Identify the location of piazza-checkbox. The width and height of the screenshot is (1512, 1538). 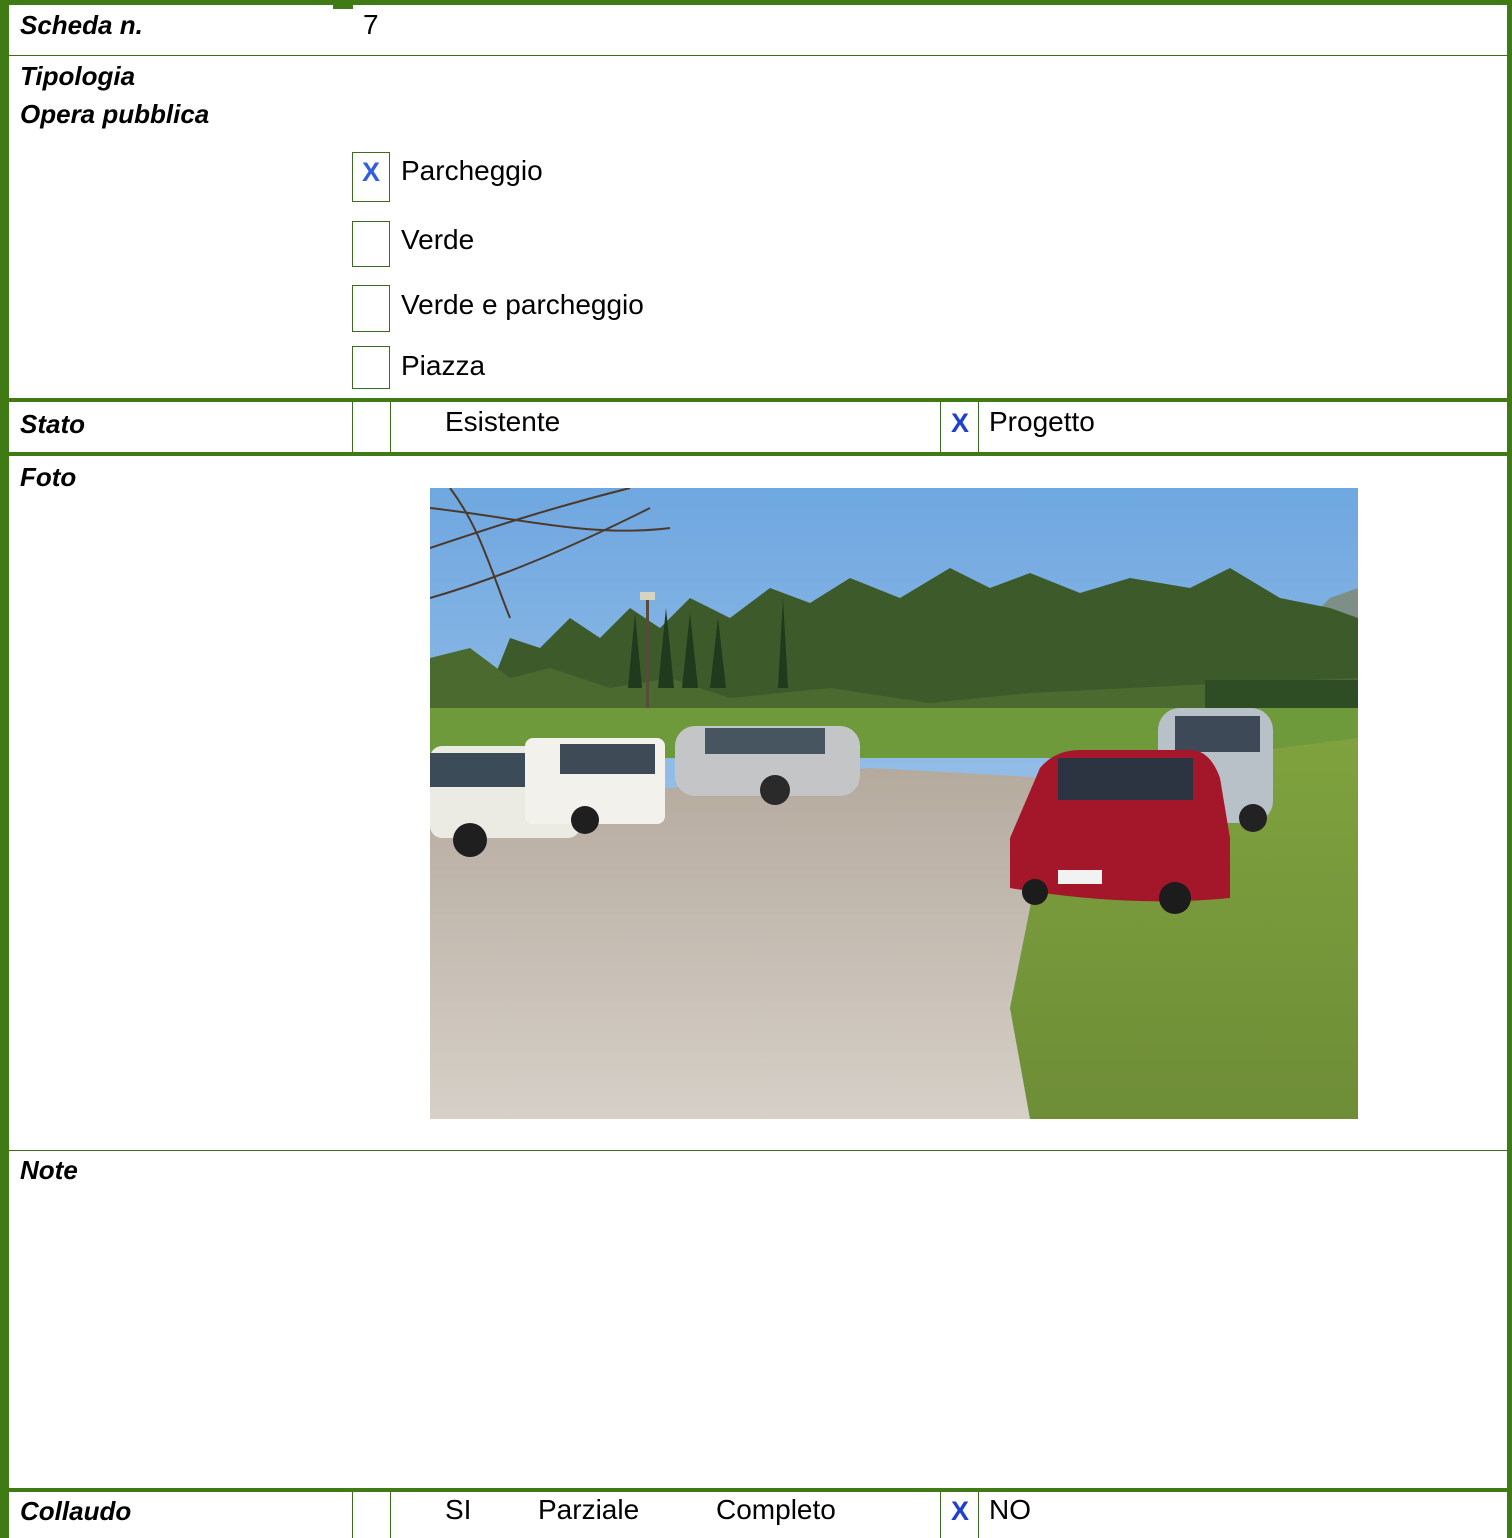
(371, 367).